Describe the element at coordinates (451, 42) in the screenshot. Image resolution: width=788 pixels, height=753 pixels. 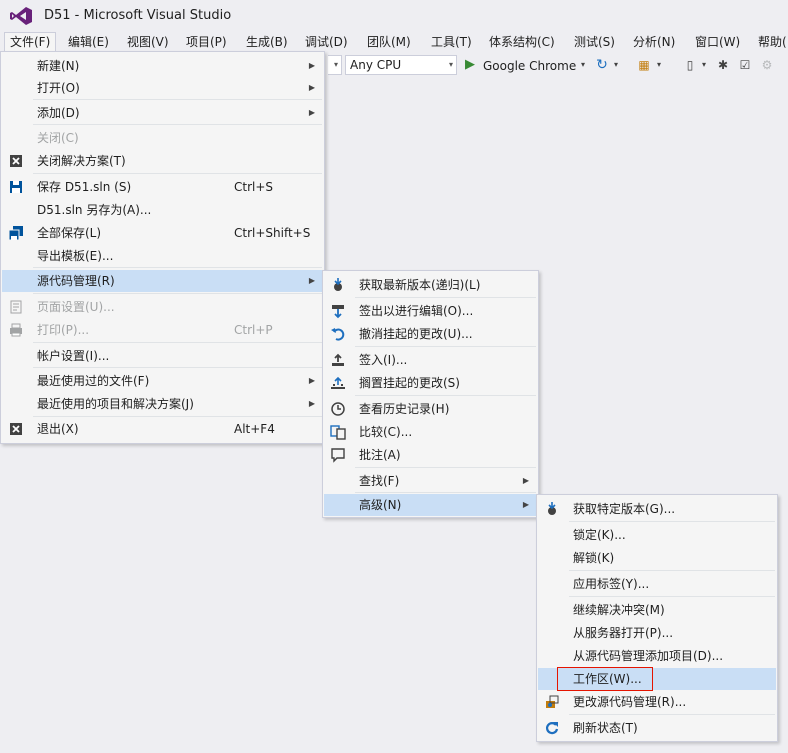
I see `menubar-item-7: 工具(T)` at that location.